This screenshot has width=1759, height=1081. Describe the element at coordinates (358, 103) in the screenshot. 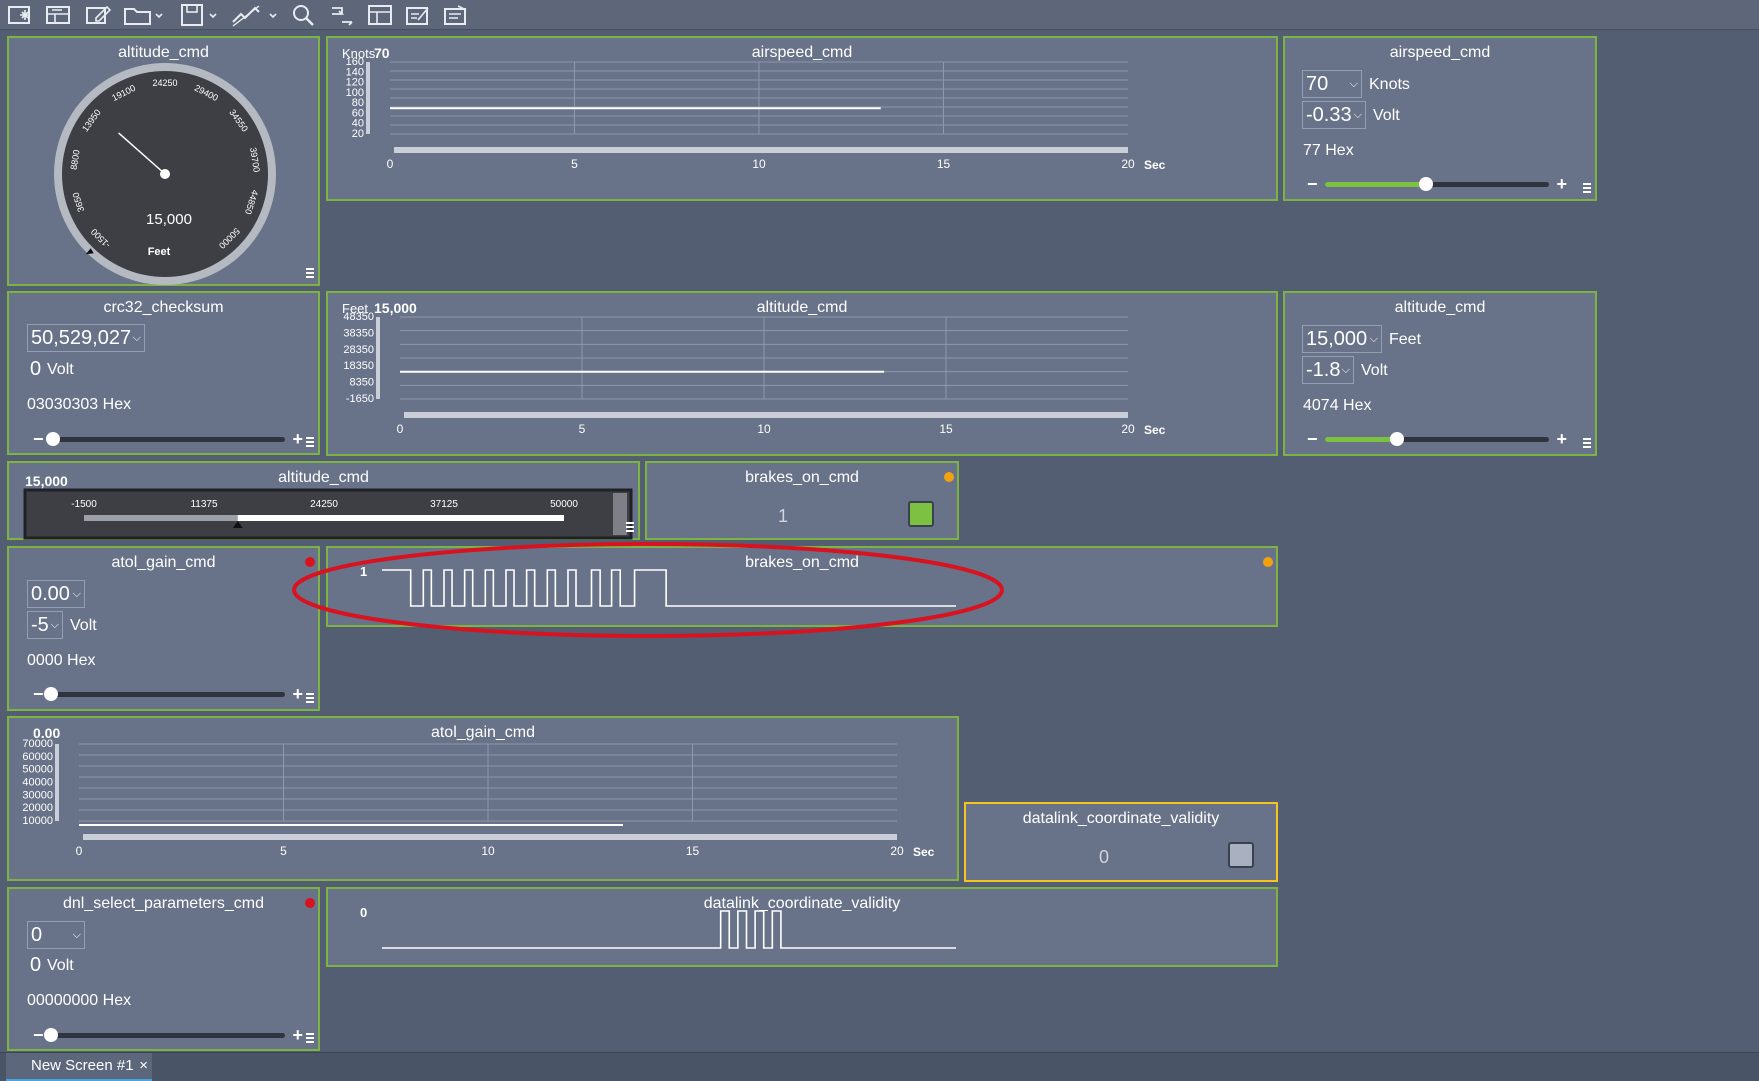

I see `chart-y-tick: 80` at that location.